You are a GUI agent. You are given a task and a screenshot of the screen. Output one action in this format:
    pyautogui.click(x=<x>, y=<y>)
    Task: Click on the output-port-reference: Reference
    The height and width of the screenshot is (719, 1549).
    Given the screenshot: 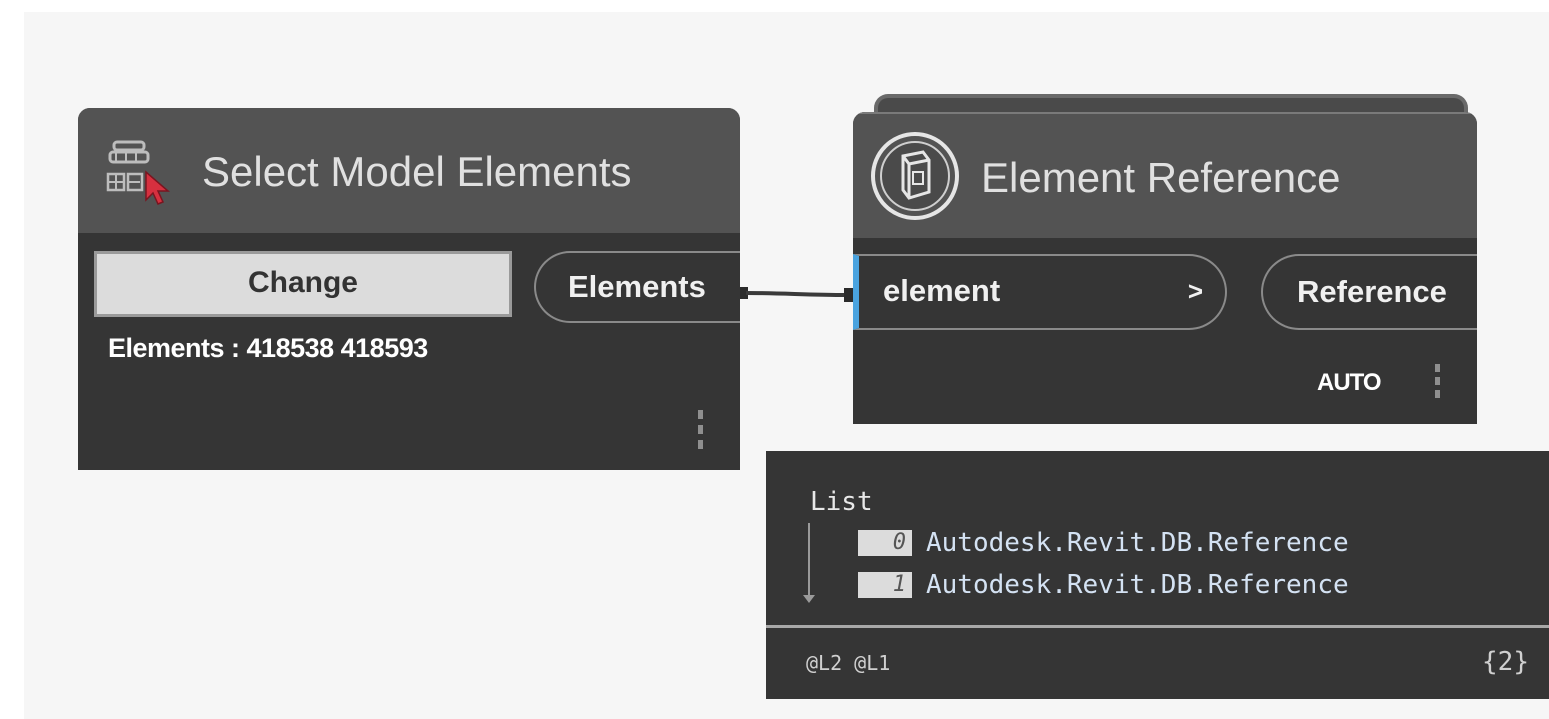 What is the action you would take?
    pyautogui.click(x=1369, y=292)
    